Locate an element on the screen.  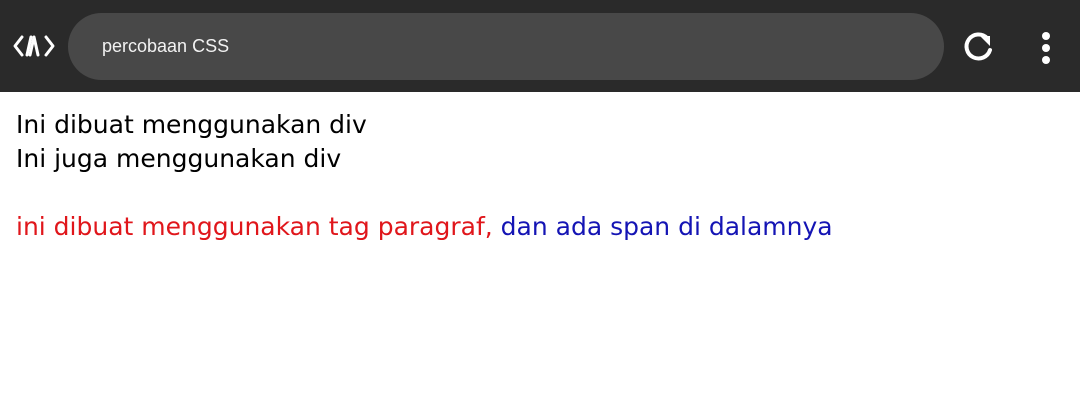
span-text: dan ada span di dalamnya is located at coordinates (662, 226).